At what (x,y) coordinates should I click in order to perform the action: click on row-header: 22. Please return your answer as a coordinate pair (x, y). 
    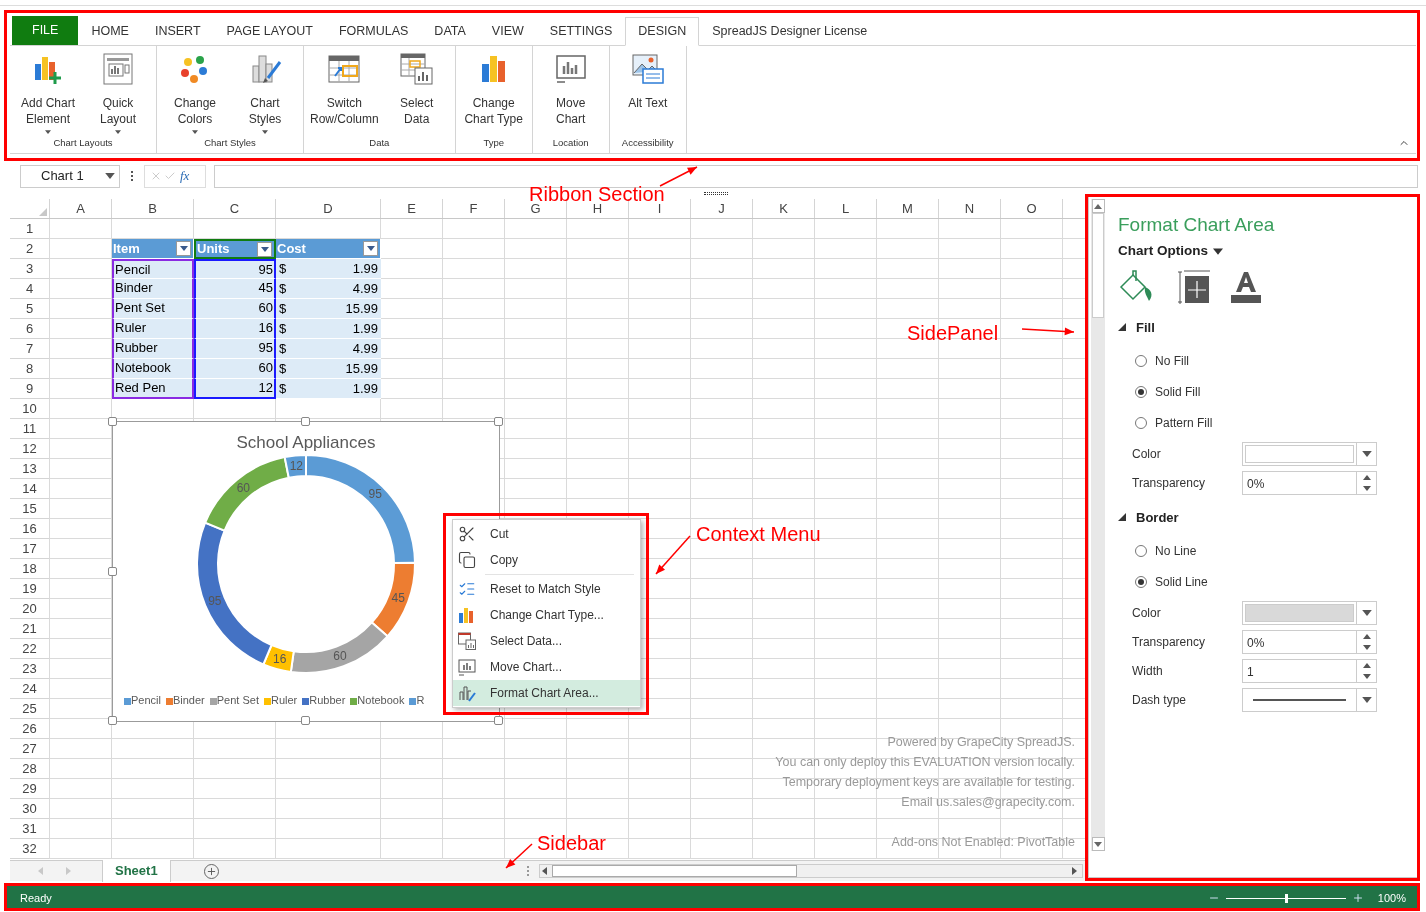
    Looking at the image, I should click on (30, 649).